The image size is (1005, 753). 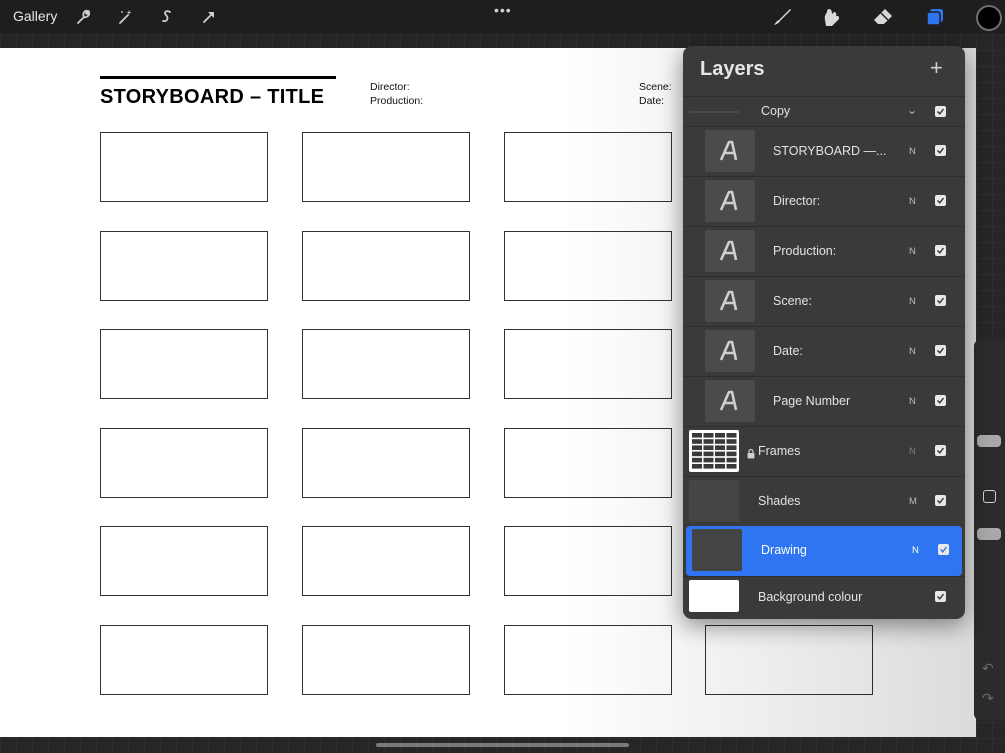 I want to click on layers-title: Layers, so click(x=732, y=69).